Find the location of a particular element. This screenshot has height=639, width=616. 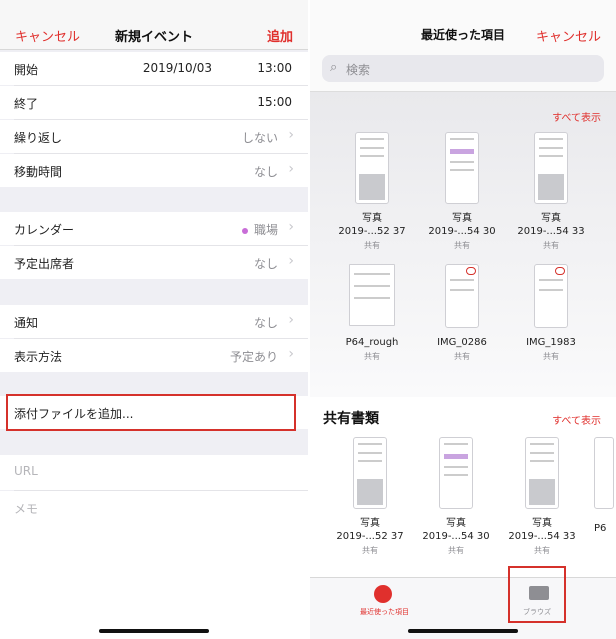

calendar-name: 職場 is located at coordinates (265, 230).